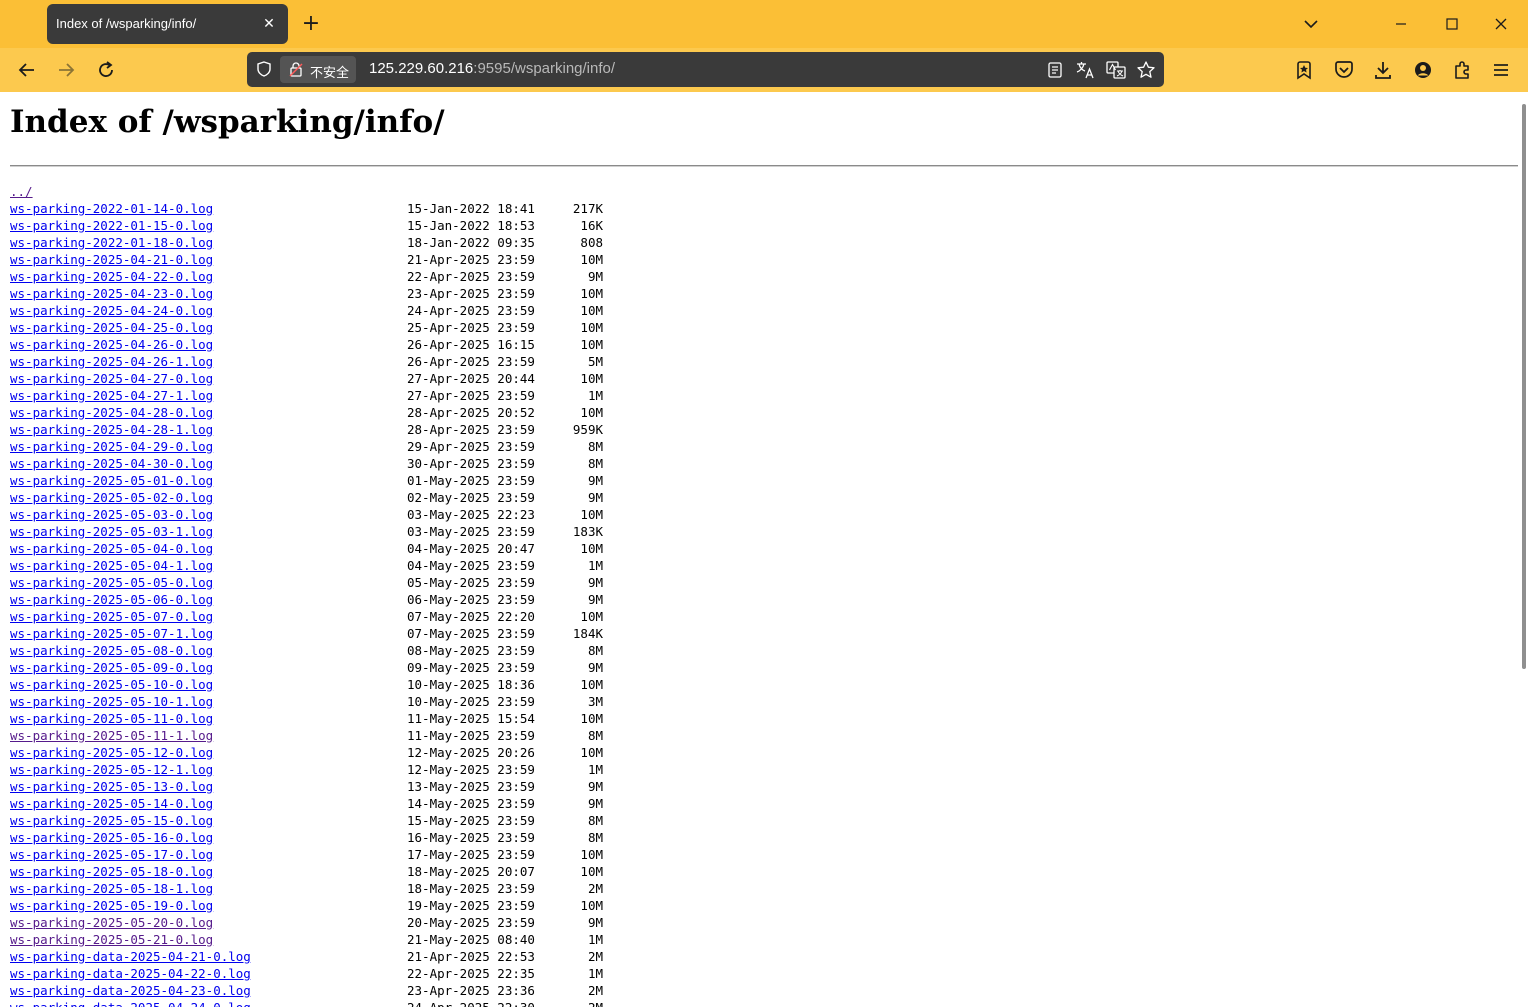  Describe the element at coordinates (269, 24) in the screenshot. I see `tab-close-icon: ✕` at that location.